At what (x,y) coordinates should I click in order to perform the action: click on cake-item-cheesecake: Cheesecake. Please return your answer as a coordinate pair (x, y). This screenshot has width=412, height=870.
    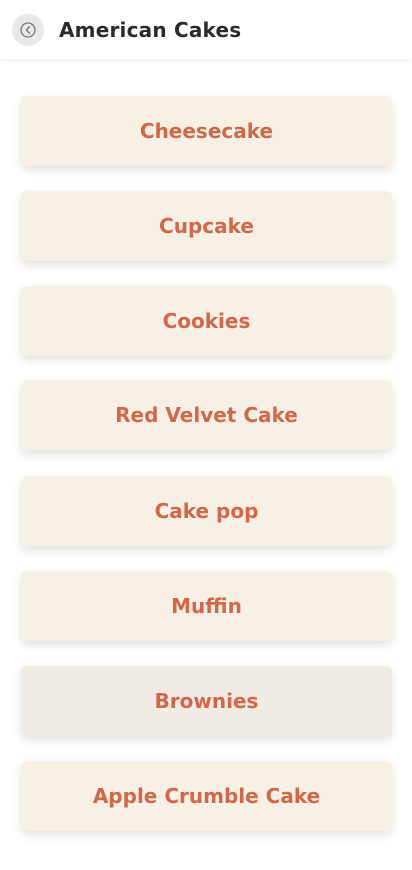
    Looking at the image, I should click on (206, 131).